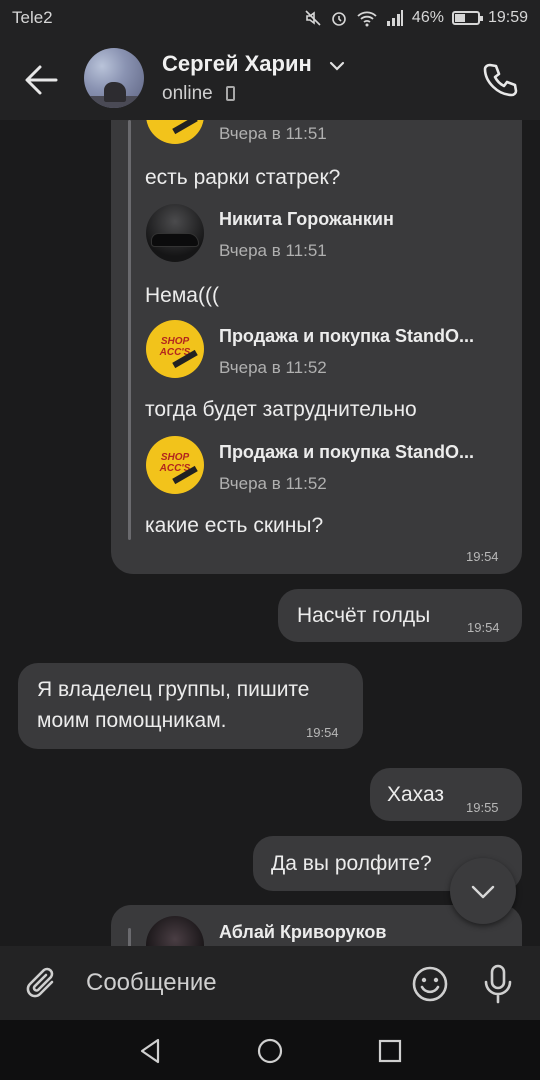 The height and width of the screenshot is (1080, 540). I want to click on battery-fill, so click(459, 18).